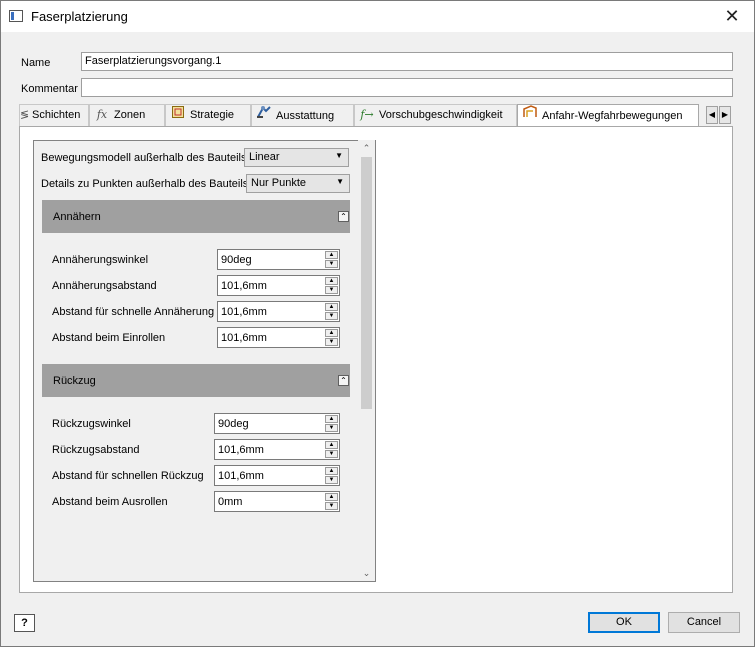 The width and height of the screenshot is (755, 647). I want to click on retract-distance-stepper: 101,6mm ▲ ▼, so click(277, 449).